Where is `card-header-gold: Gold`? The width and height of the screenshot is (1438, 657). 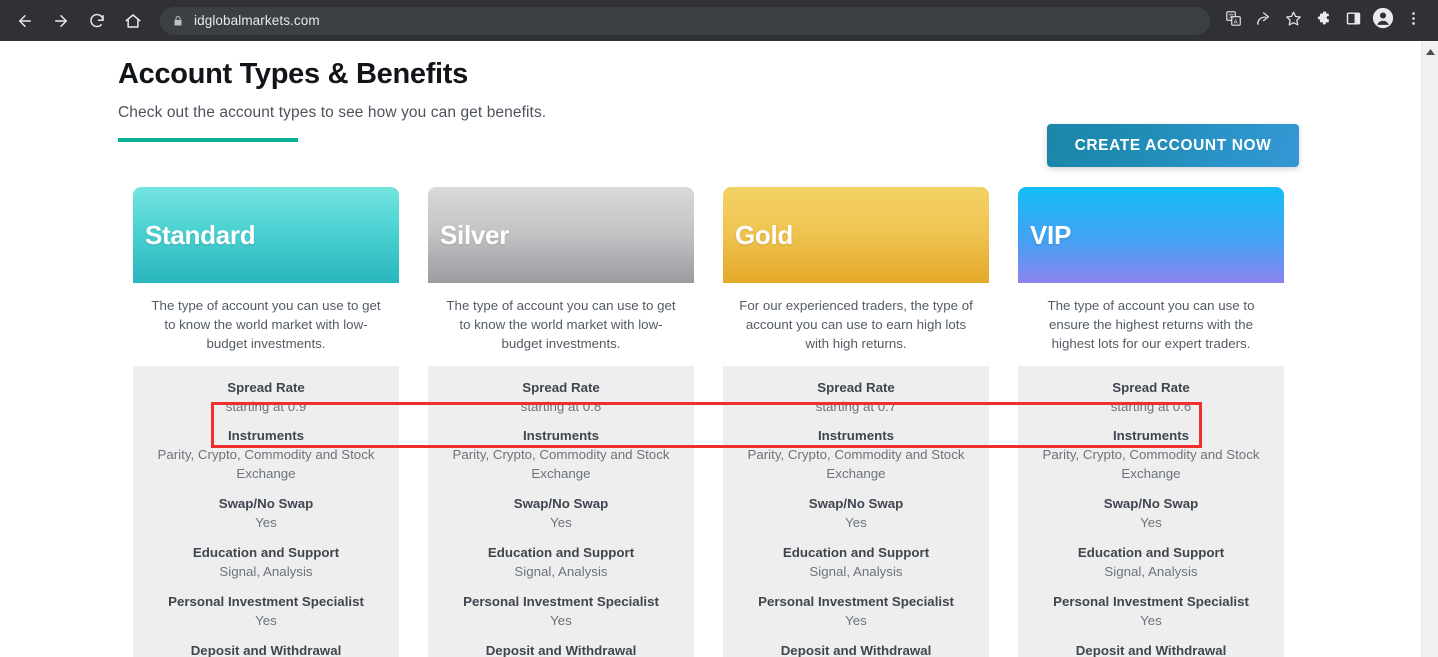 card-header-gold: Gold is located at coordinates (856, 235).